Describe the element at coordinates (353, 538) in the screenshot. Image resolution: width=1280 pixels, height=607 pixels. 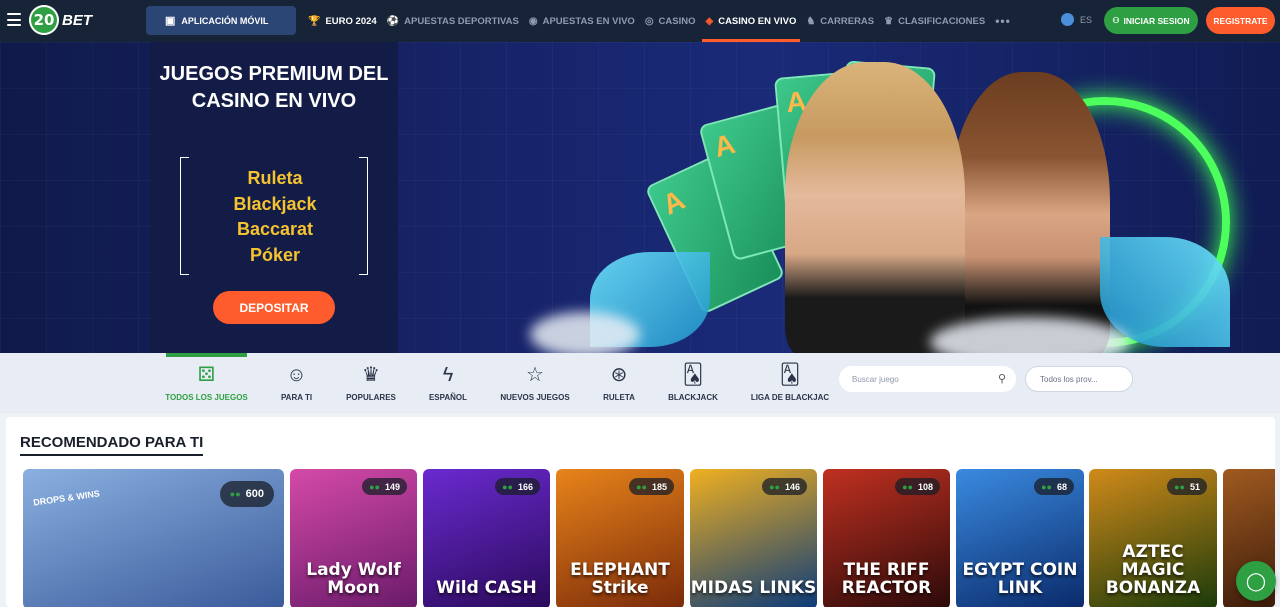
I see `game-tile: Lady Wolf Moon ●● 149` at that location.